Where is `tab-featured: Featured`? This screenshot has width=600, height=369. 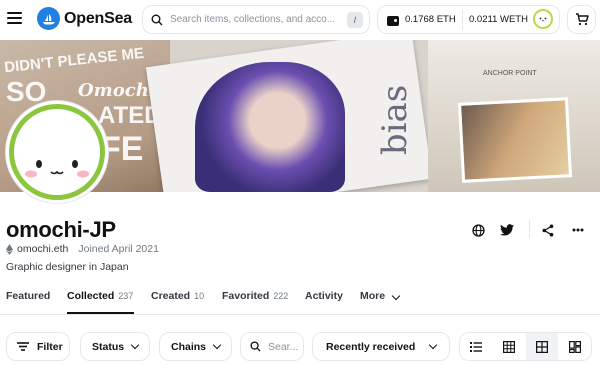 tab-featured: Featured is located at coordinates (28, 296).